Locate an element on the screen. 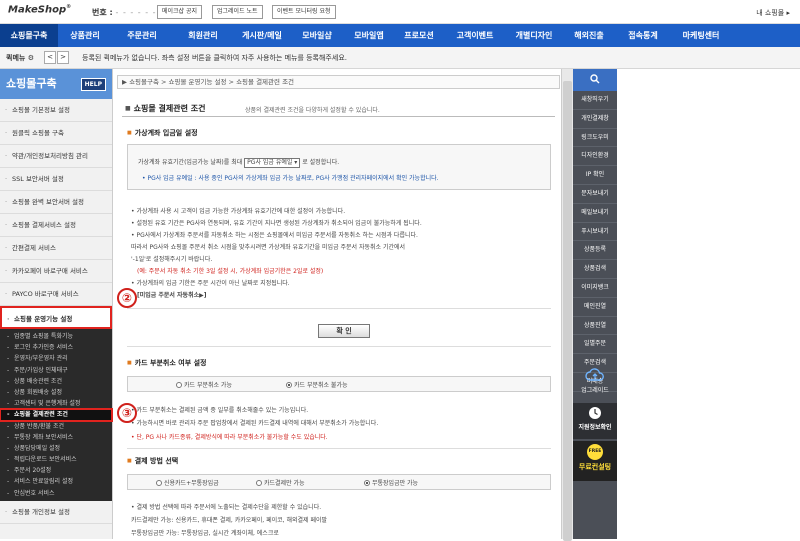 This screenshot has width=800, height=541. rp-item: 링크도우미 is located at coordinates (595, 138).